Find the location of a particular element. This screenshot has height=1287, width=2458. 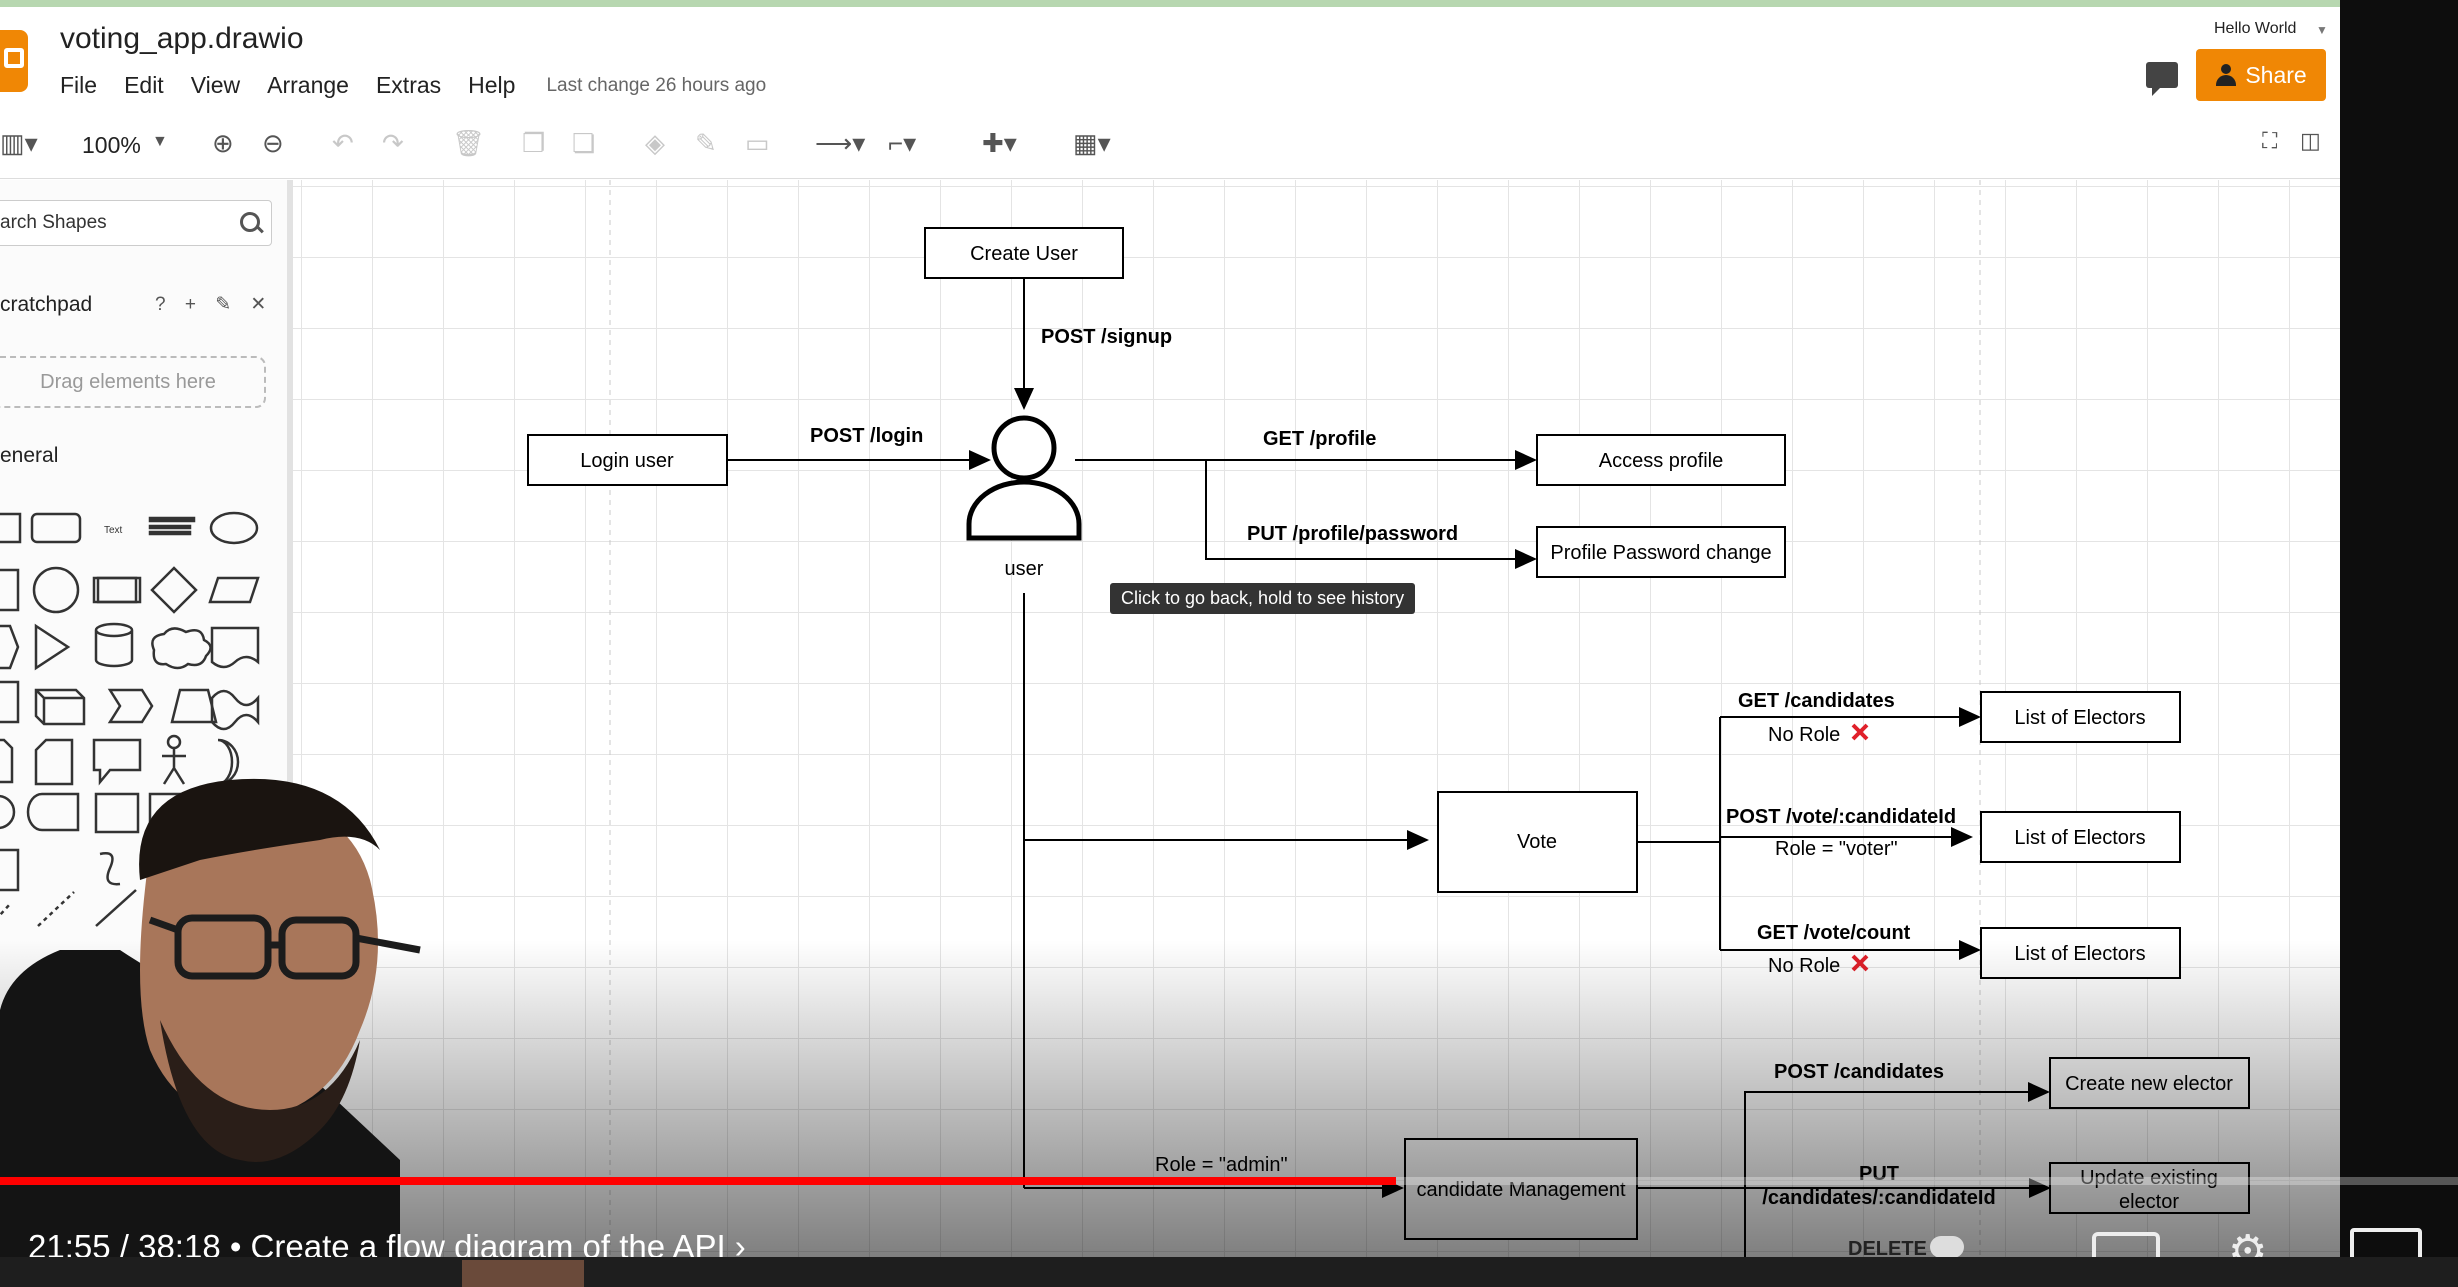

format-panel-icon: ◫ is located at coordinates (2310, 141).